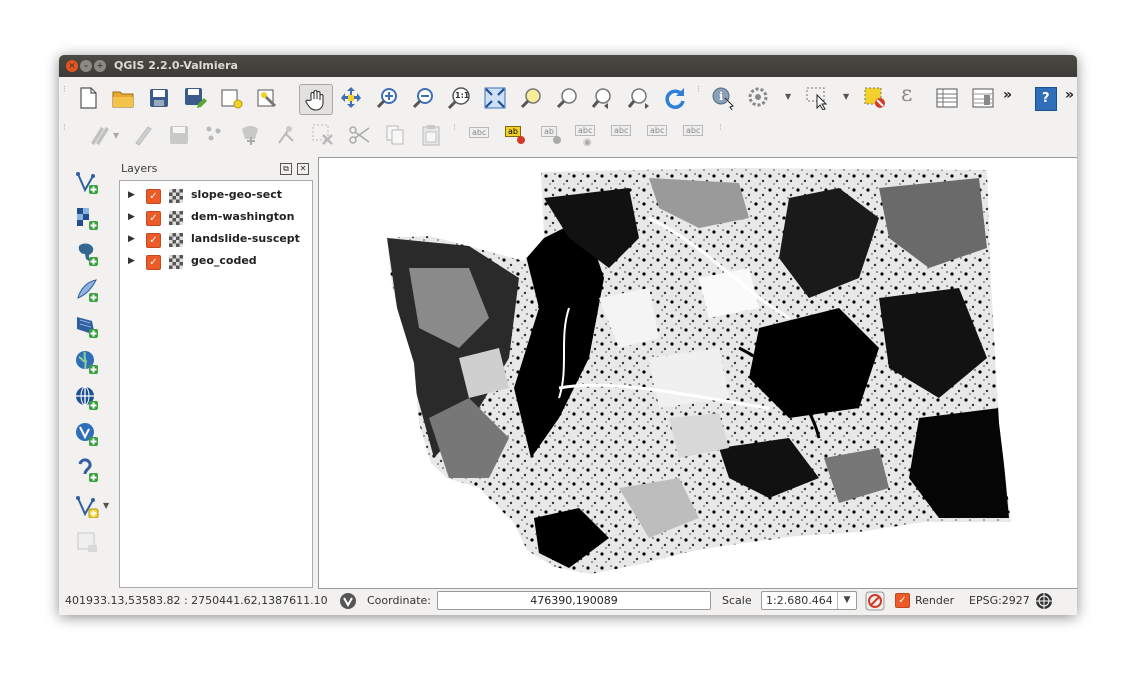 The height and width of the screenshot is (685, 1139). Describe the element at coordinates (215, 262) in the screenshot. I see `layer-item: ▶ ✓ geo_coded` at that location.